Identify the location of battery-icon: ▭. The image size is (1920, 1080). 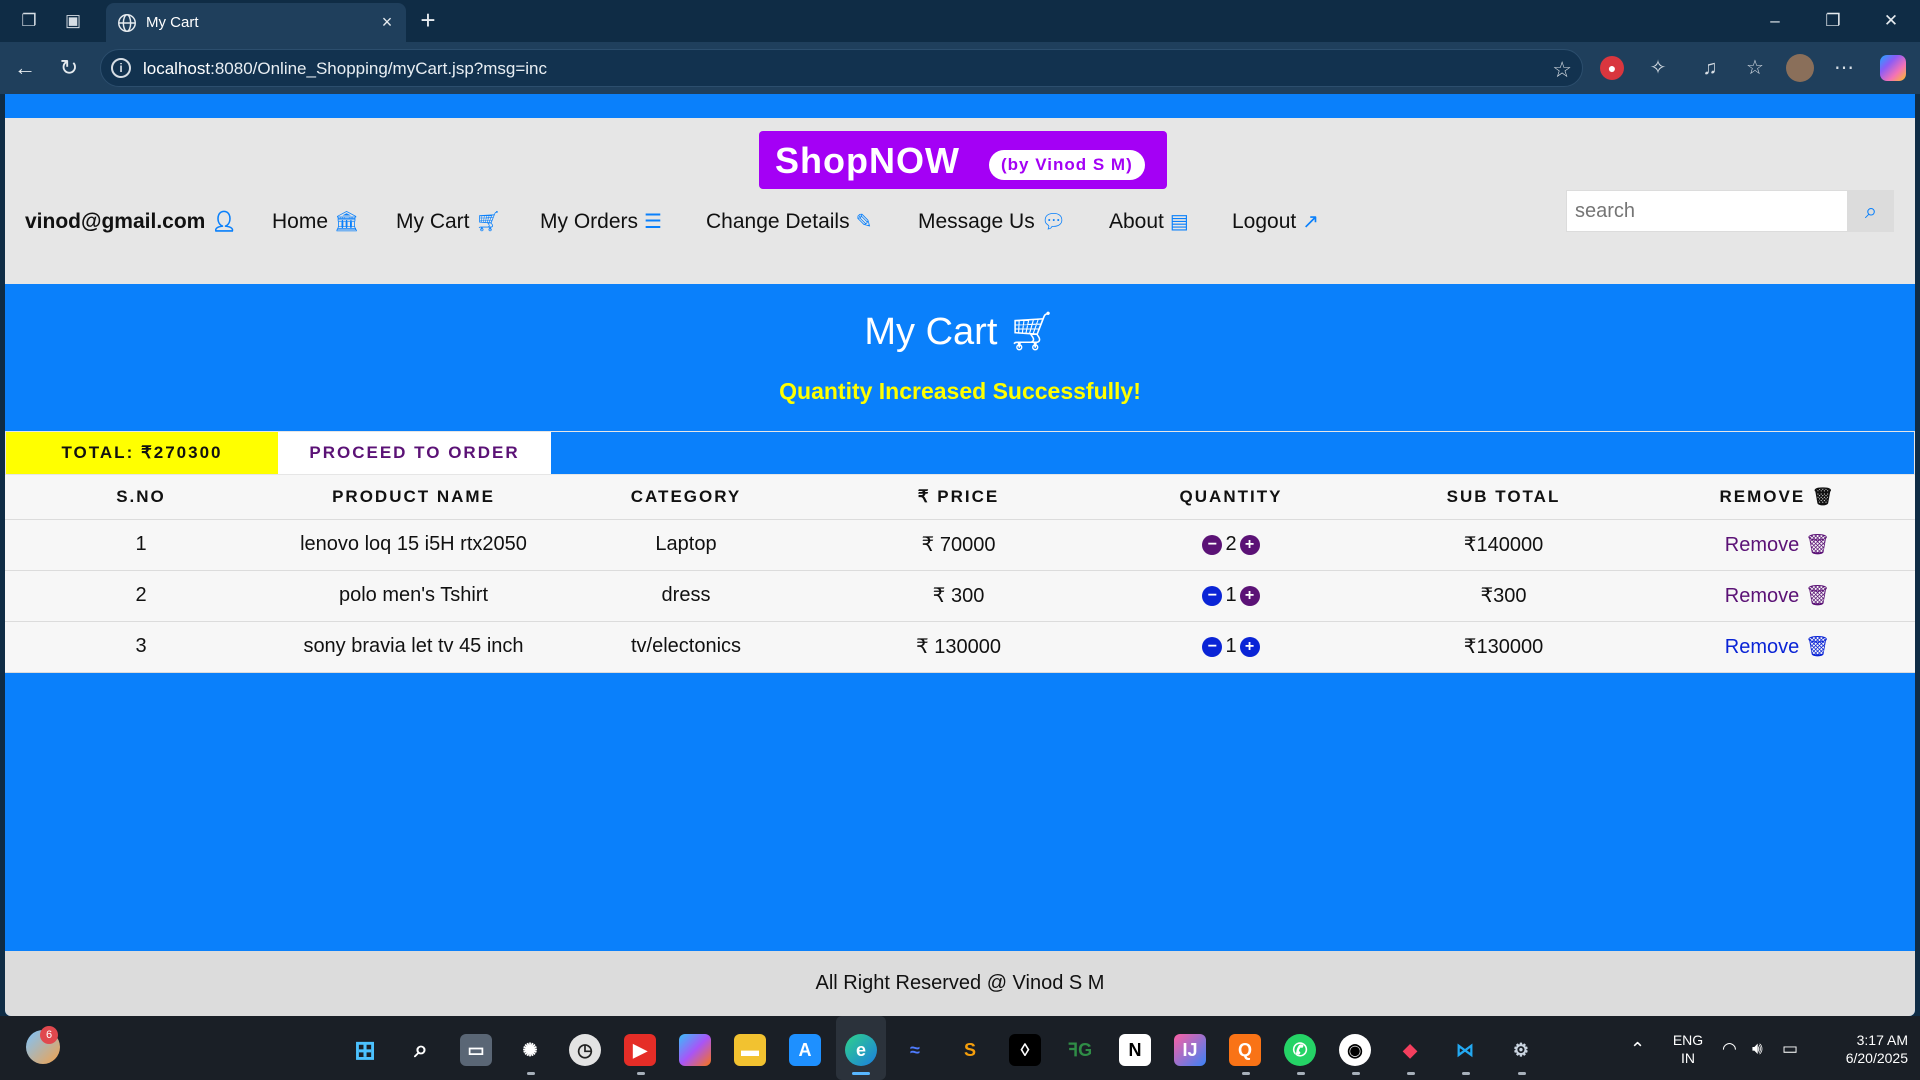
(1790, 1049).